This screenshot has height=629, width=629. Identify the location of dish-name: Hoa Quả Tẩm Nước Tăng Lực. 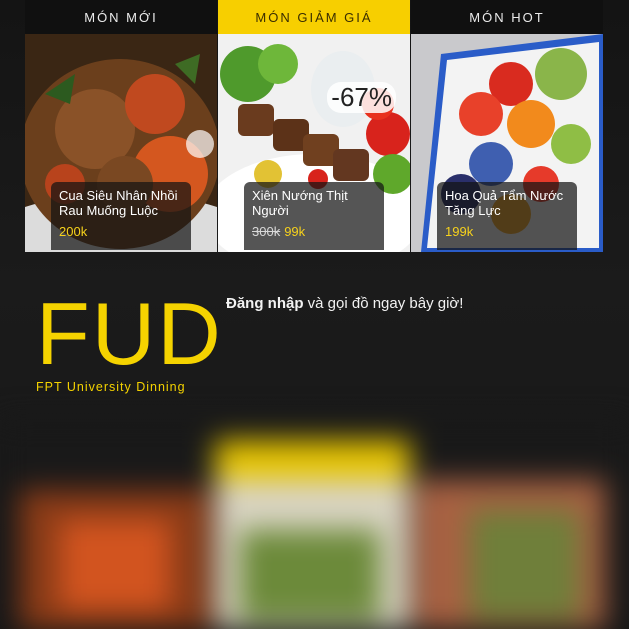
(504, 203).